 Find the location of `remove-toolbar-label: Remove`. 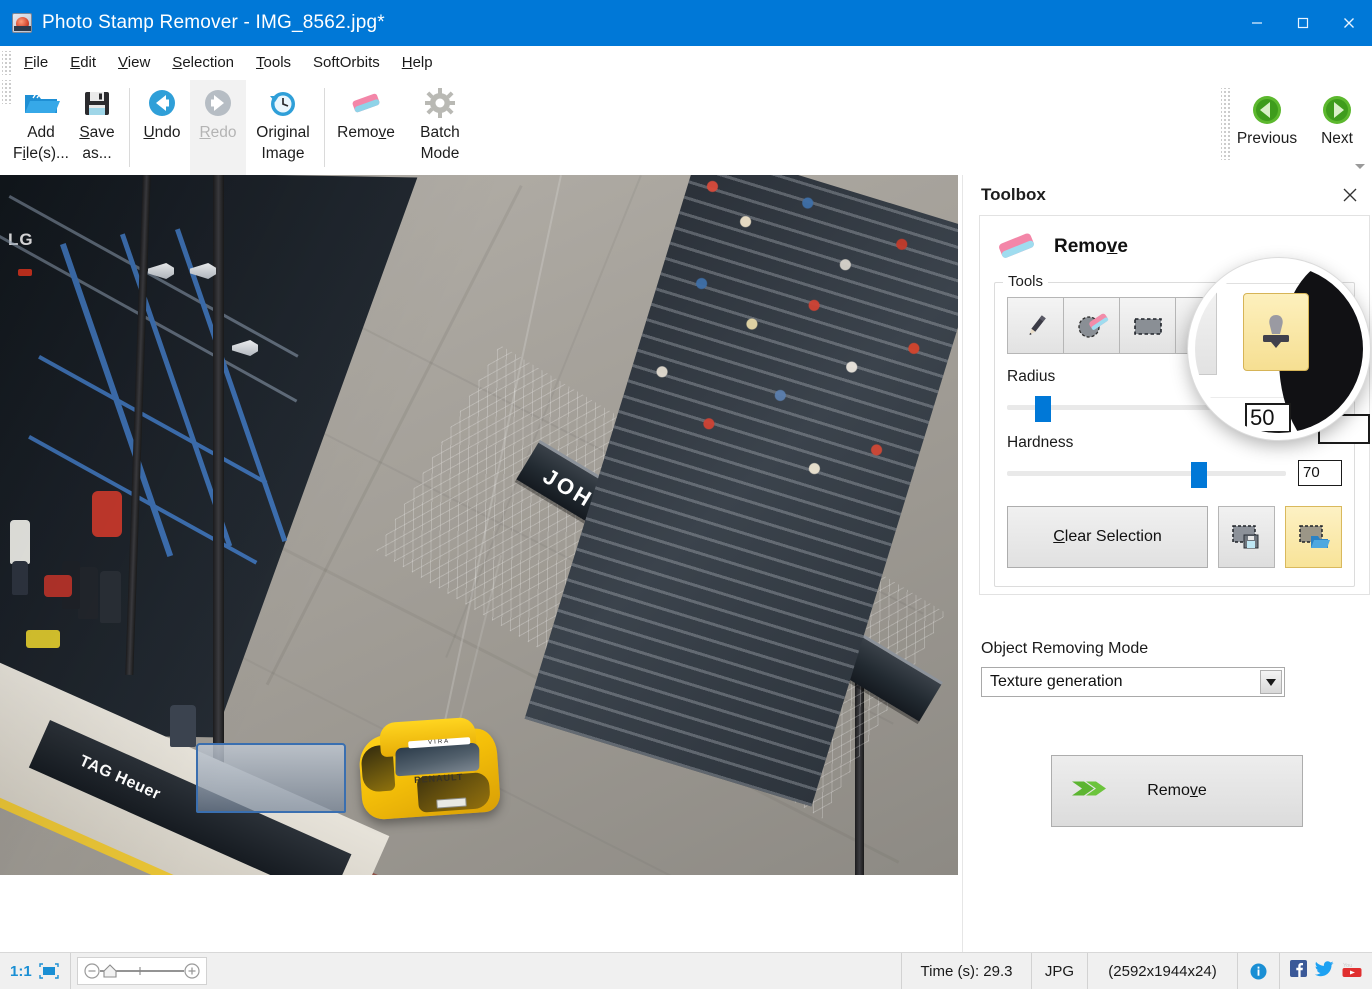

remove-toolbar-label: Remove is located at coordinates (366, 132).